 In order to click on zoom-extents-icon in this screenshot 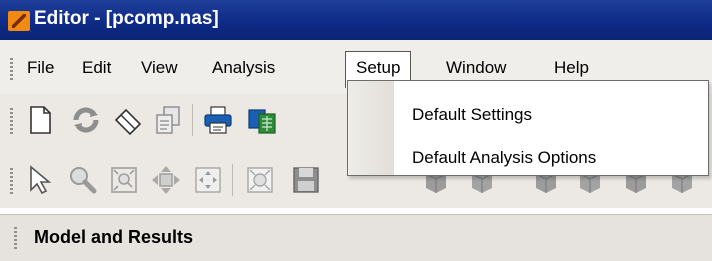, I will do `click(260, 180)`.